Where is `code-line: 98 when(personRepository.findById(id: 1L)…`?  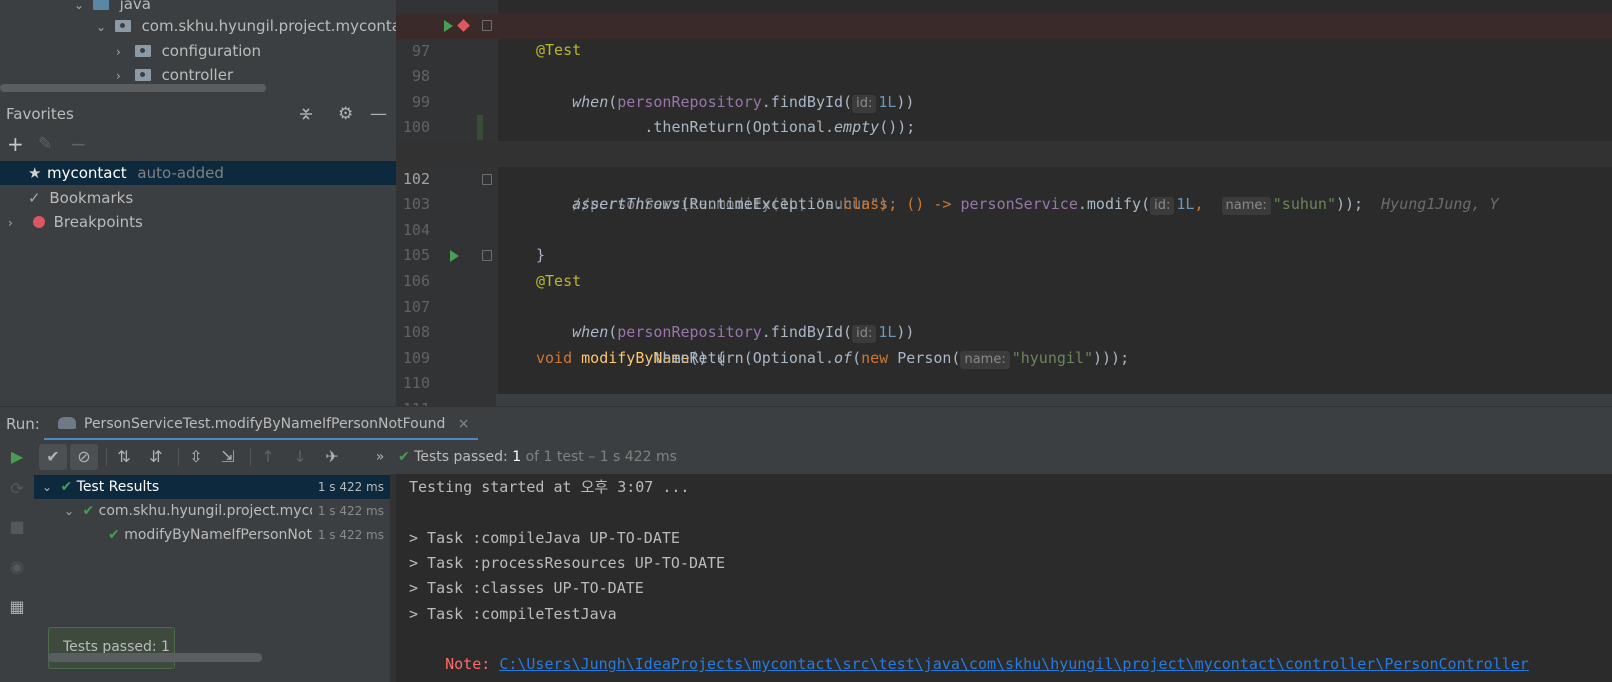
code-line: 98 when(personRepository.findById(id: 1L)… is located at coordinates (1004, 76).